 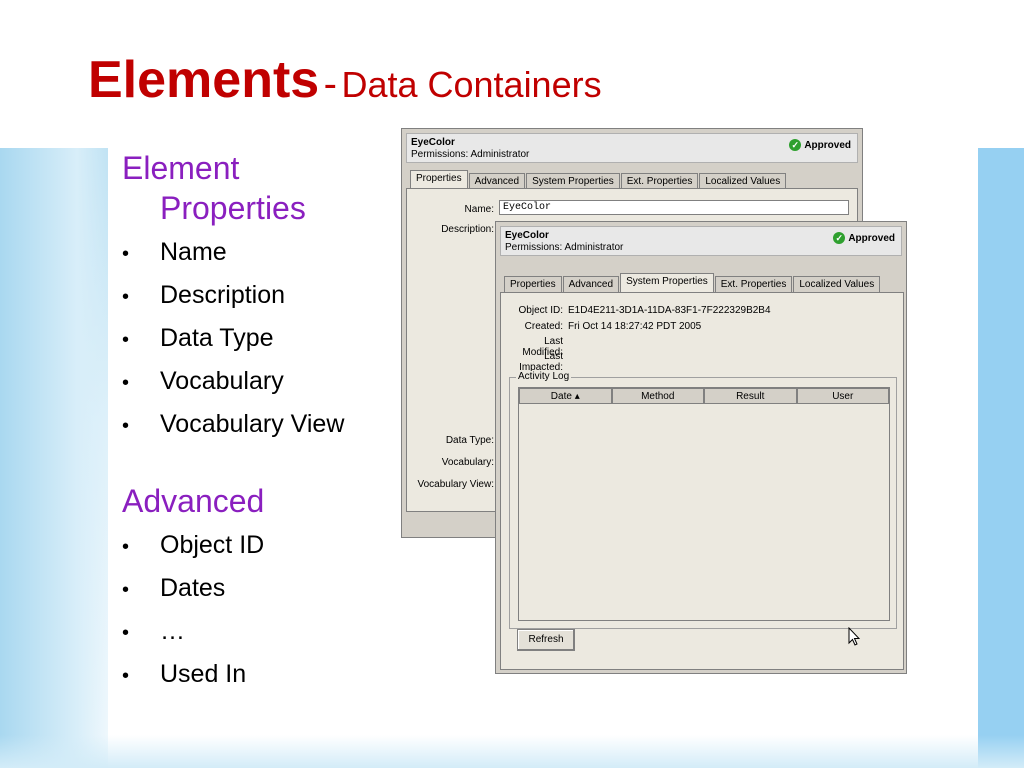 What do you see at coordinates (222, 381) in the screenshot?
I see `list-item-text: Vocabulary` at bounding box center [222, 381].